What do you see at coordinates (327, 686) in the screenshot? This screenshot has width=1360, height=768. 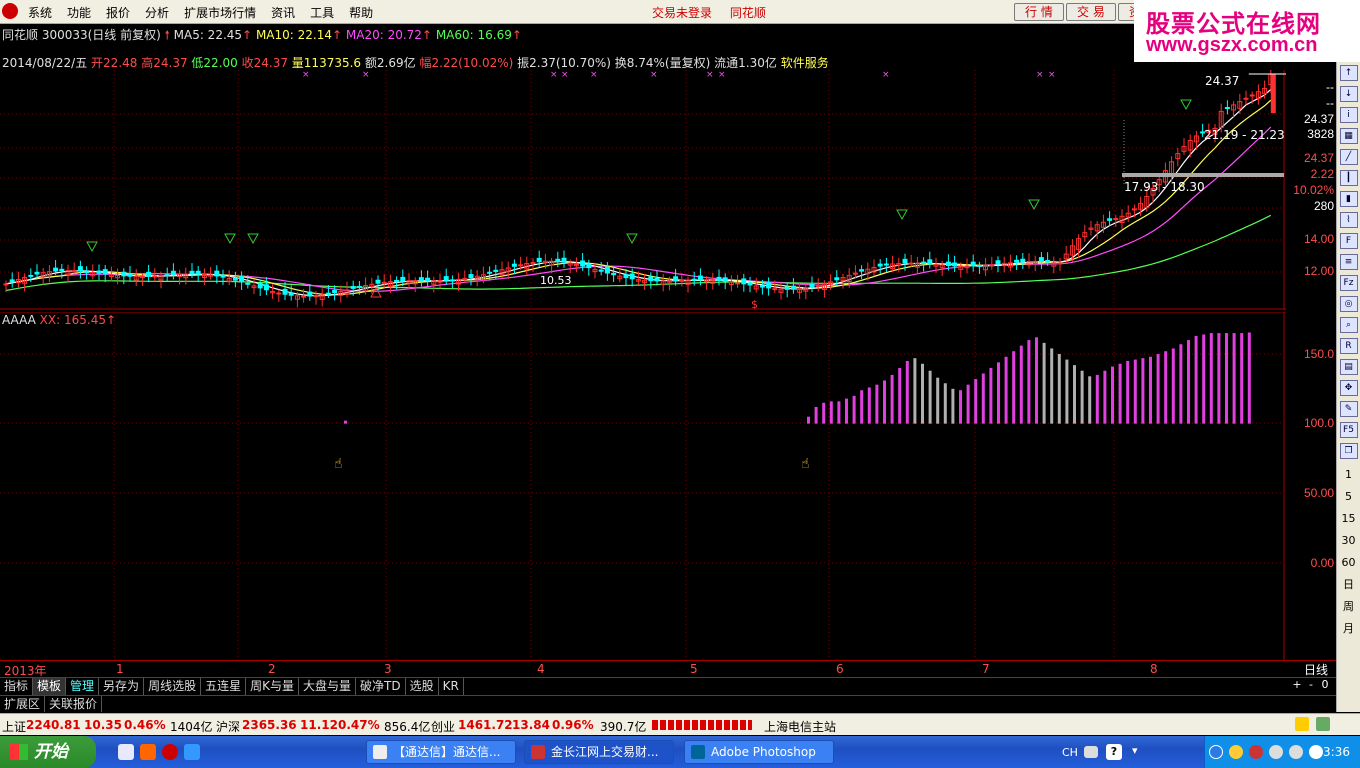 I see `tab-index-vol: 大盘与量` at bounding box center [327, 686].